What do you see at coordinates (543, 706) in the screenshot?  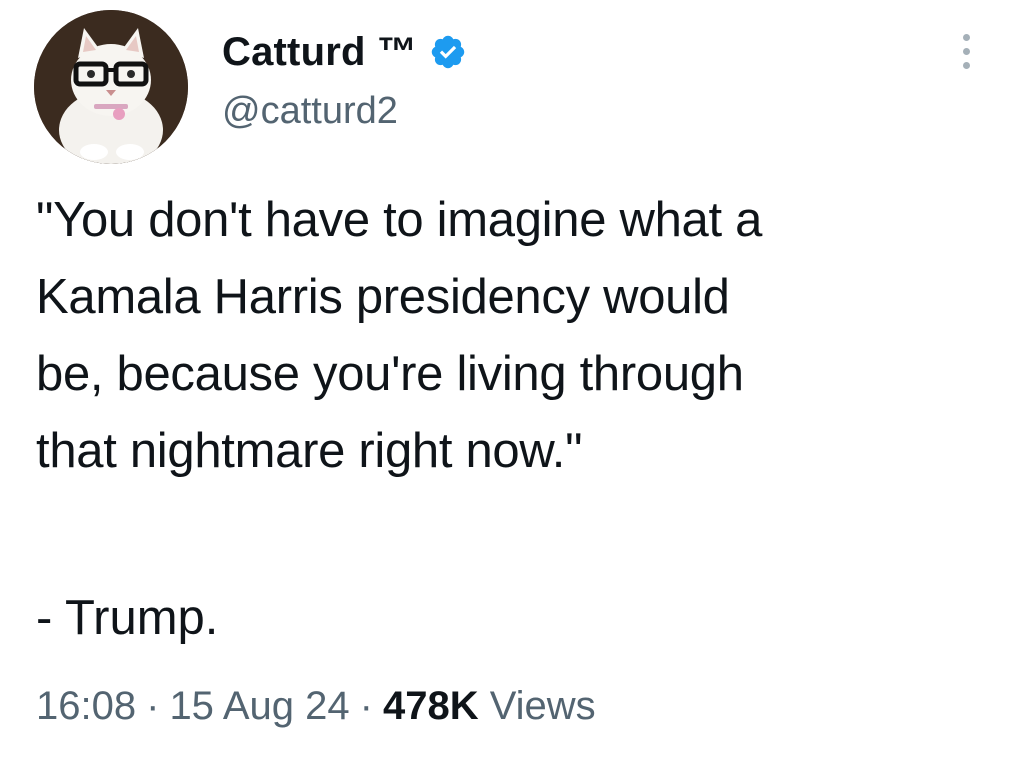 I see `views-label: Views` at bounding box center [543, 706].